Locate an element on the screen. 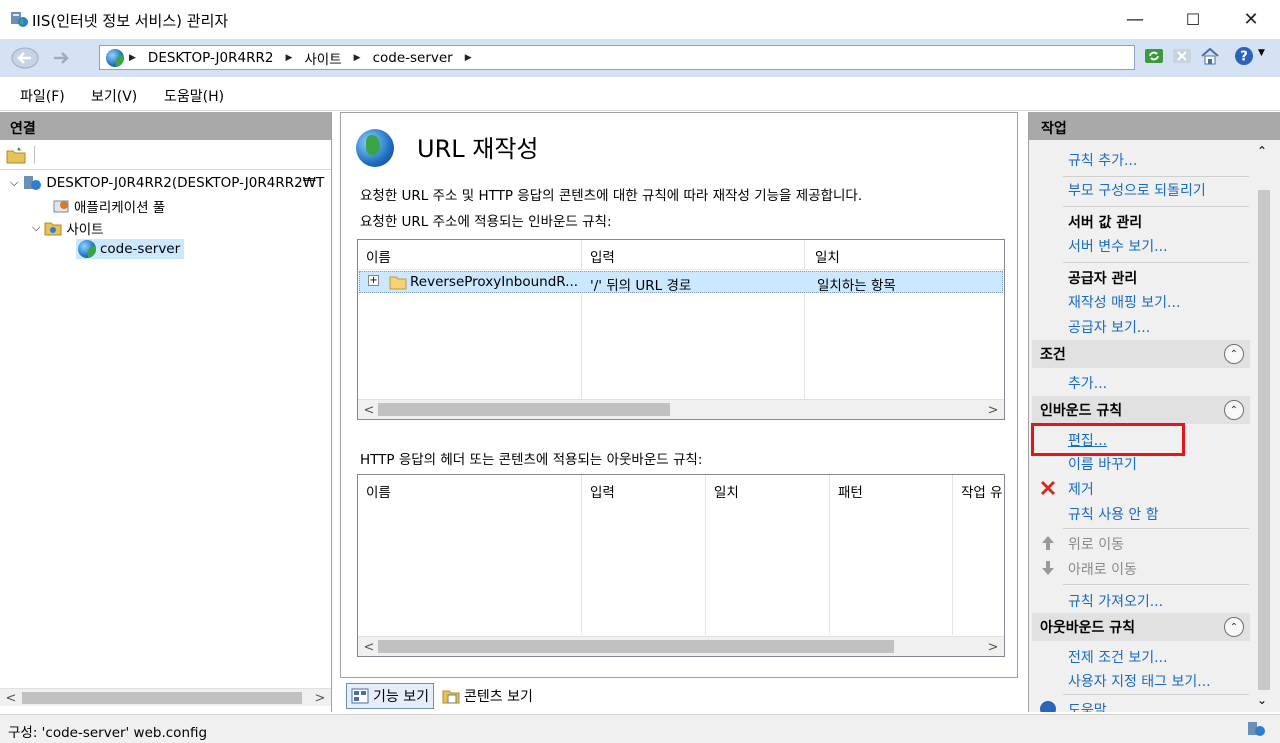  inbound-section-bar: 인바운드 규칙 ⌃ is located at coordinates (1141, 410).